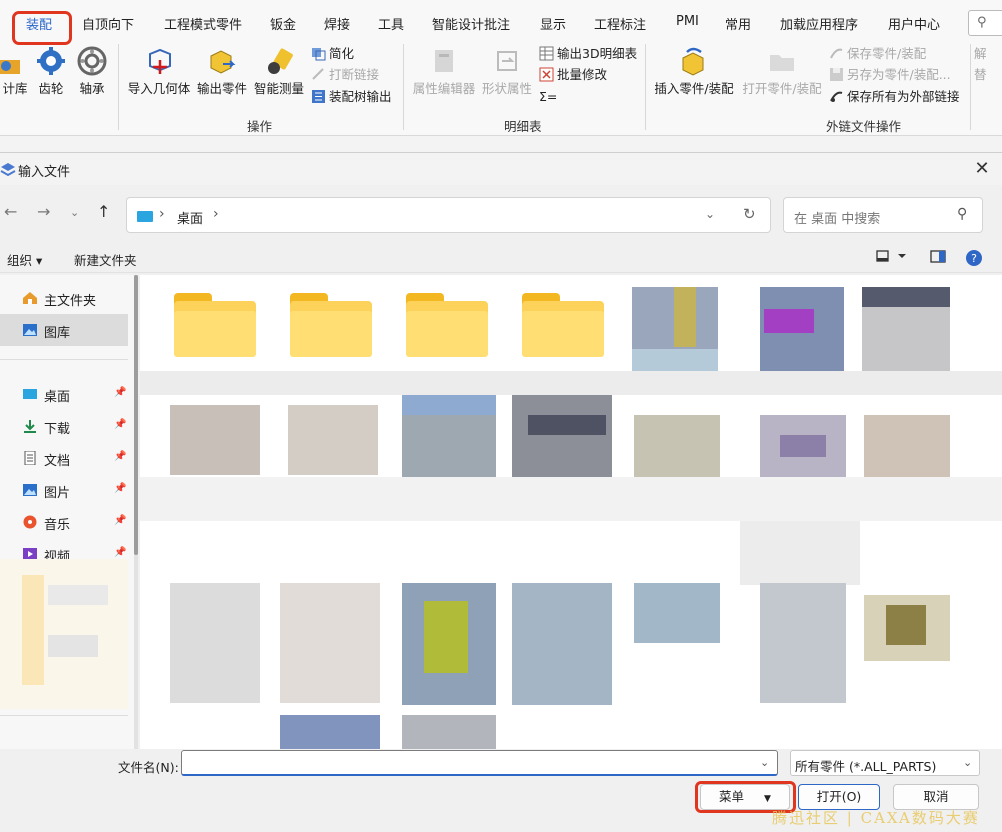  I want to click on nav-item-downloads: 下载 📌, so click(64, 426).